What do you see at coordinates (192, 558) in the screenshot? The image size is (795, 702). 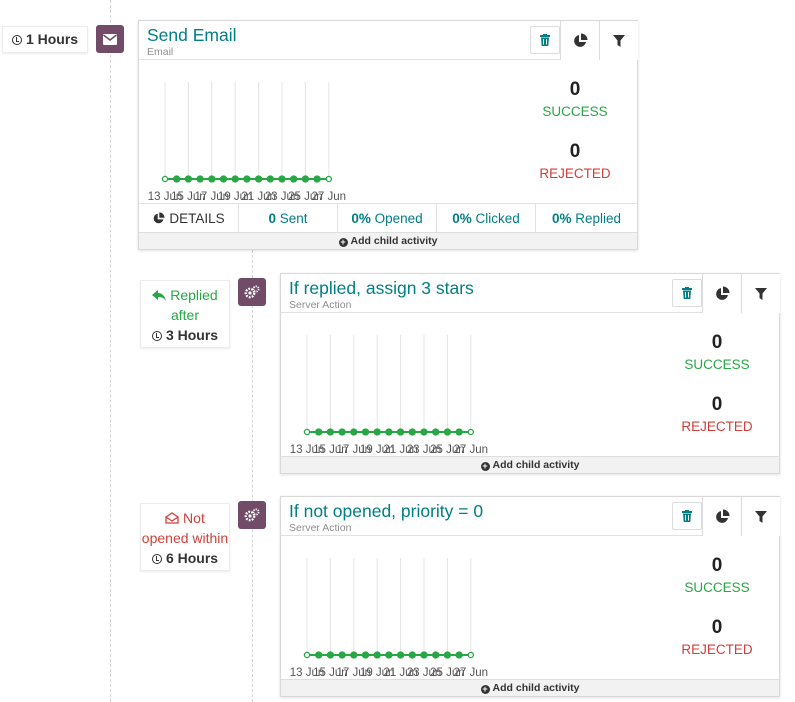 I see `trigger-delay: 6 Hours` at bounding box center [192, 558].